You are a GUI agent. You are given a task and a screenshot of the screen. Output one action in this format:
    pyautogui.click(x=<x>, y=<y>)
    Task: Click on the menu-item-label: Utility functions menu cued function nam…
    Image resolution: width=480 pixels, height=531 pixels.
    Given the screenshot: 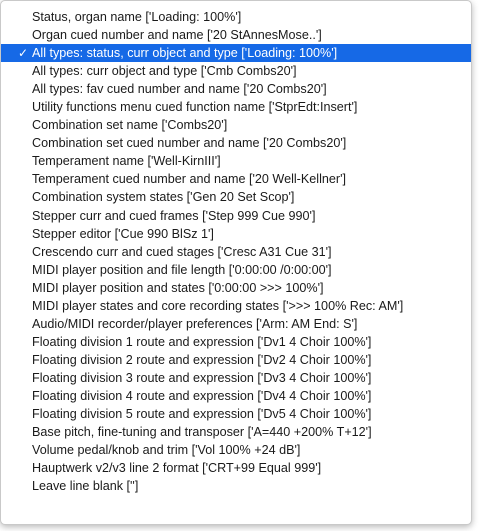 What is the action you would take?
    pyautogui.click(x=195, y=107)
    